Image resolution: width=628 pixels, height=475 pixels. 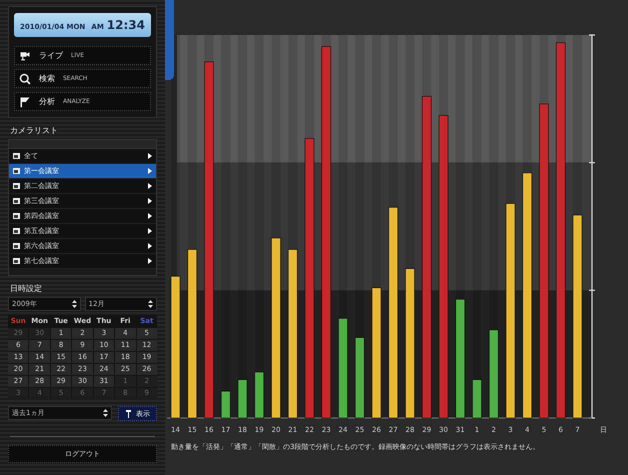 What do you see at coordinates (47, 101) in the screenshot?
I see `menu-label: 分析` at bounding box center [47, 101].